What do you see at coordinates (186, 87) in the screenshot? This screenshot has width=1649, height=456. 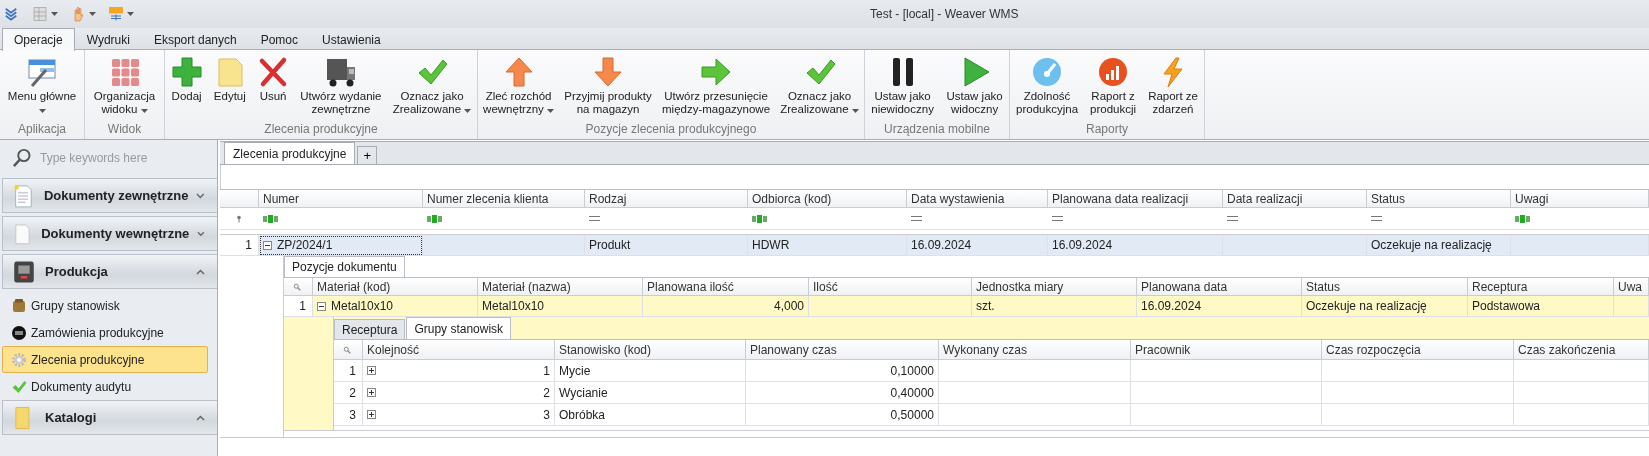 I see `ribbon-button: Dodaj` at bounding box center [186, 87].